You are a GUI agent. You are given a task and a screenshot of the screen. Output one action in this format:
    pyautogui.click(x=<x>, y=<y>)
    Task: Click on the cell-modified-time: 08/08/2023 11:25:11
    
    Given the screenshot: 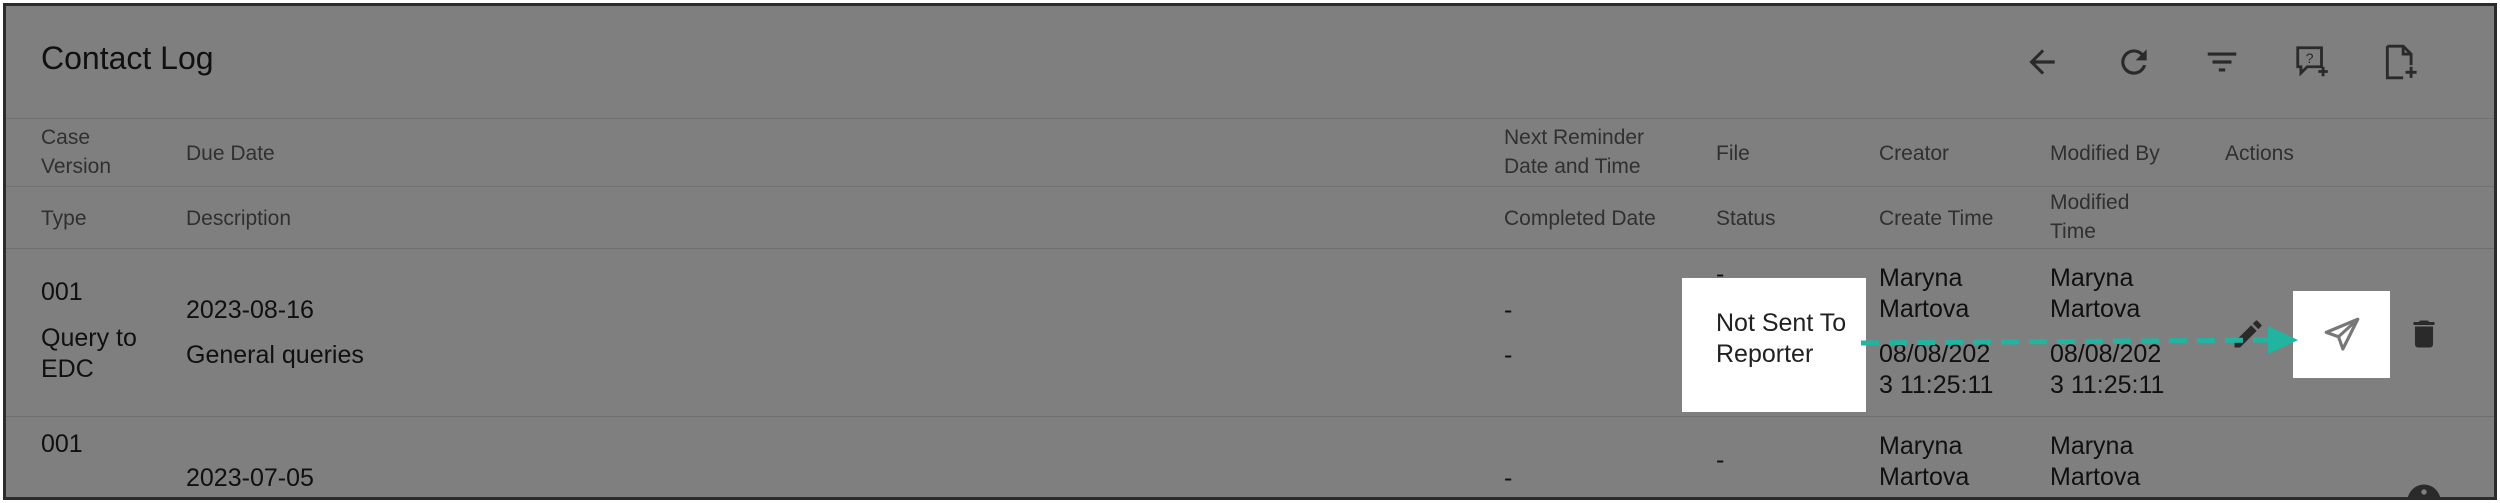 What is the action you would take?
    pyautogui.click(x=2107, y=369)
    